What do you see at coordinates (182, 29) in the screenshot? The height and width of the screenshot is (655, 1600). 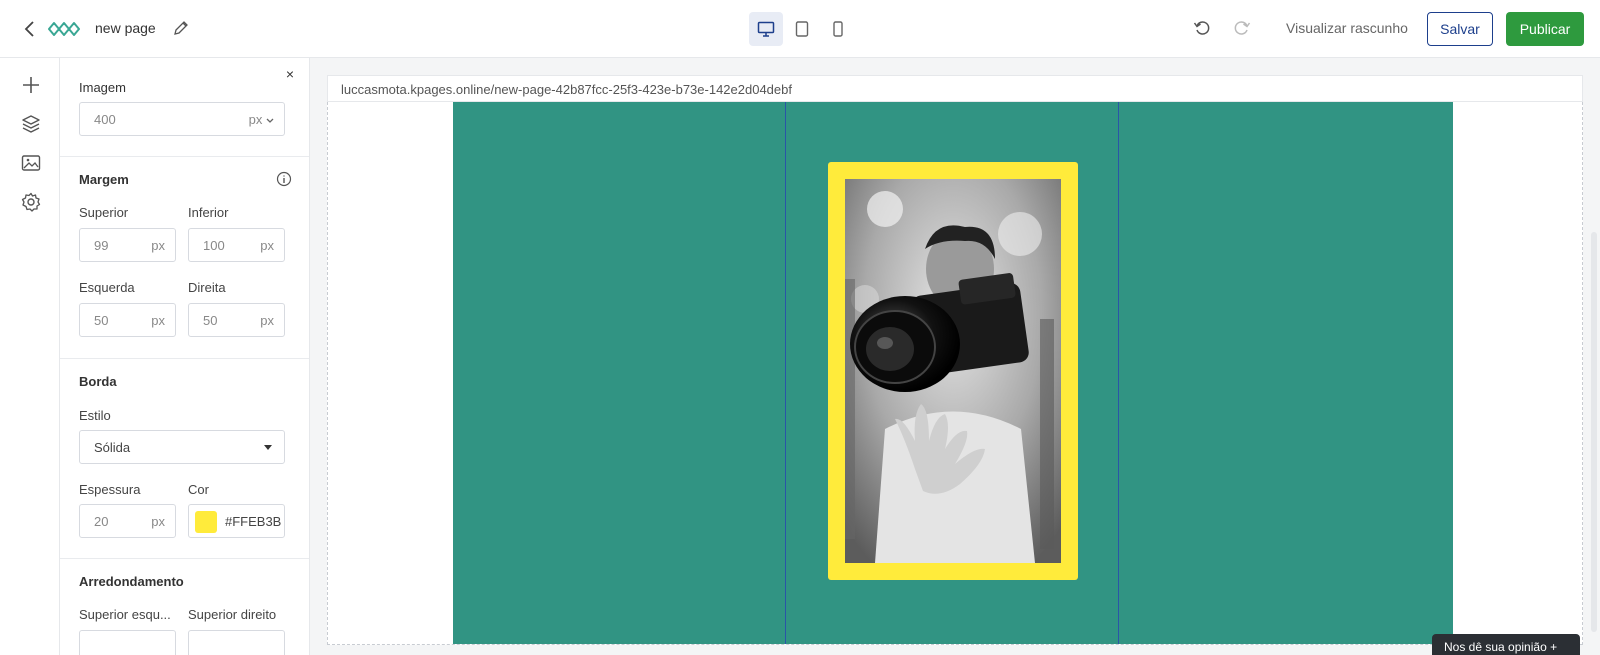 I see `pencil-icon` at bounding box center [182, 29].